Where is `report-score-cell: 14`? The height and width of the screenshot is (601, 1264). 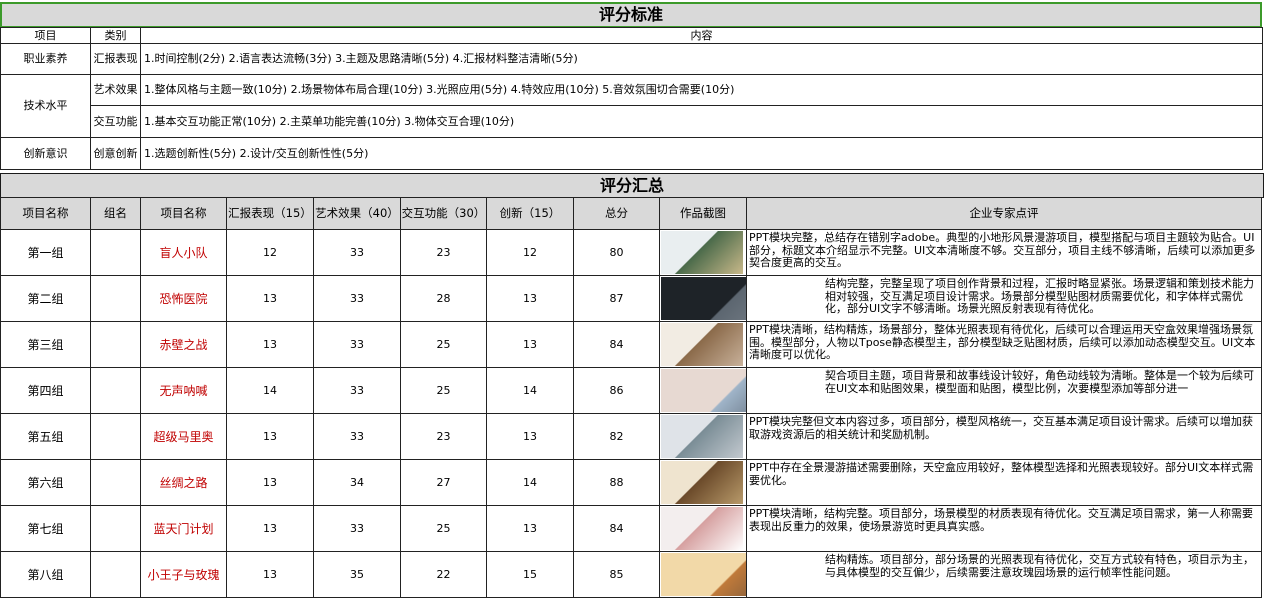
report-score-cell: 14 is located at coordinates (270, 390).